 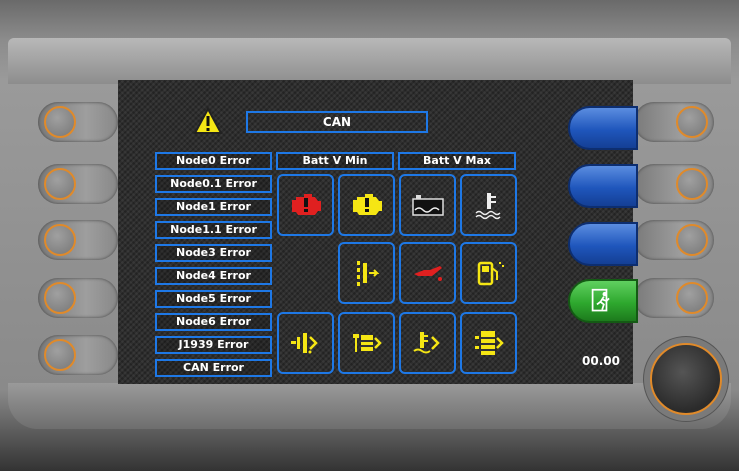 What do you see at coordinates (213, 207) in the screenshot?
I see `error-label-node1: Node1 Error` at bounding box center [213, 207].